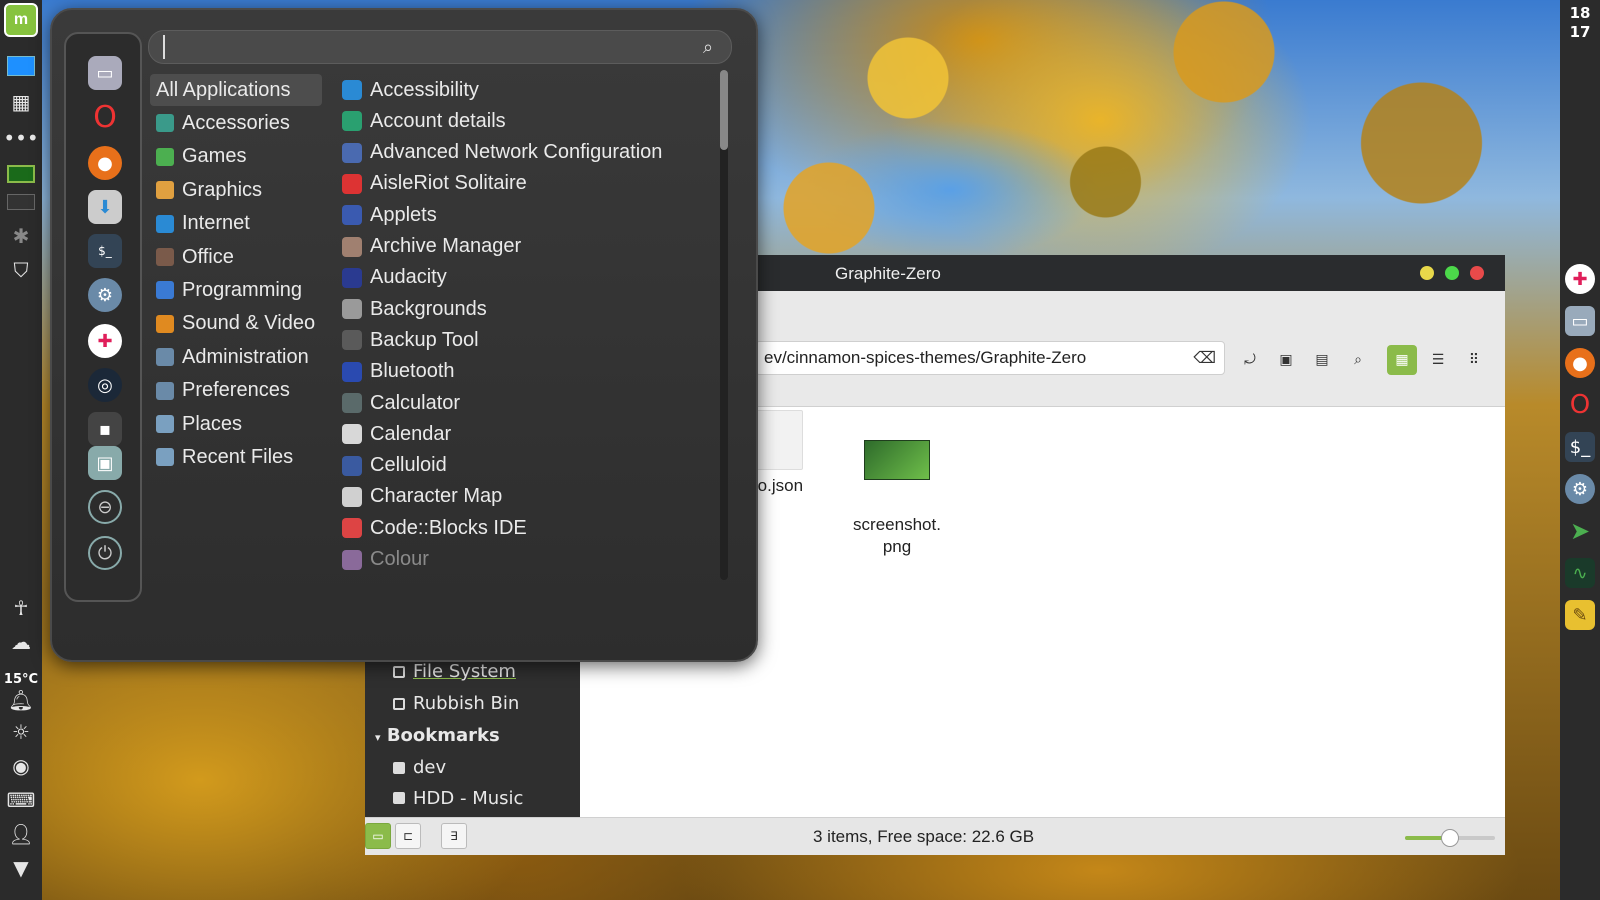 This screenshot has height=900, width=1600. Describe the element at coordinates (532, 403) in the screenshot. I see `app-item: Calculator` at that location.